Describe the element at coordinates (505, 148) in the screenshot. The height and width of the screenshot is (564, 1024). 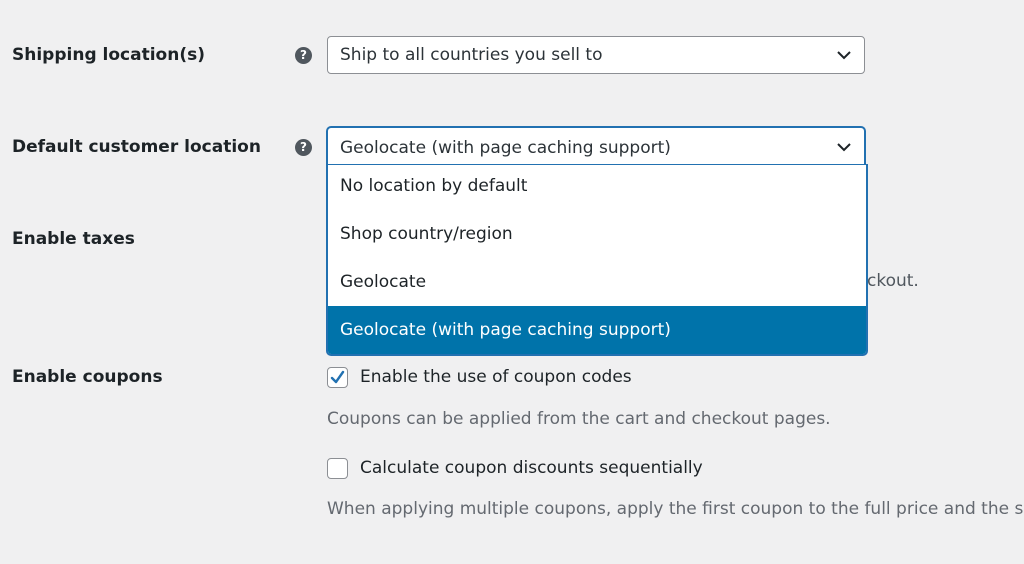
I see `default-customer-location-value: Geolocate (with page caching support)` at that location.